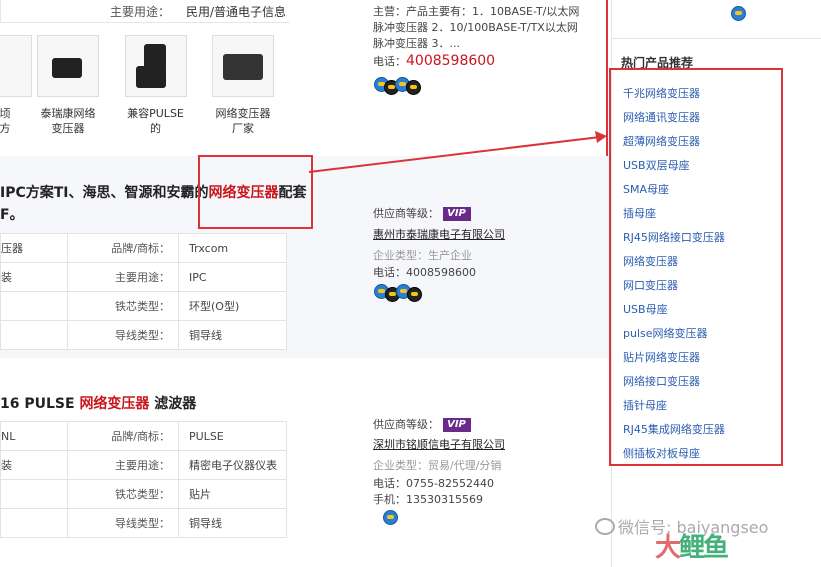 The width and height of the screenshot is (821, 567). What do you see at coordinates (668, 548) in the screenshot?
I see `logo-char: 大` at bounding box center [668, 548].